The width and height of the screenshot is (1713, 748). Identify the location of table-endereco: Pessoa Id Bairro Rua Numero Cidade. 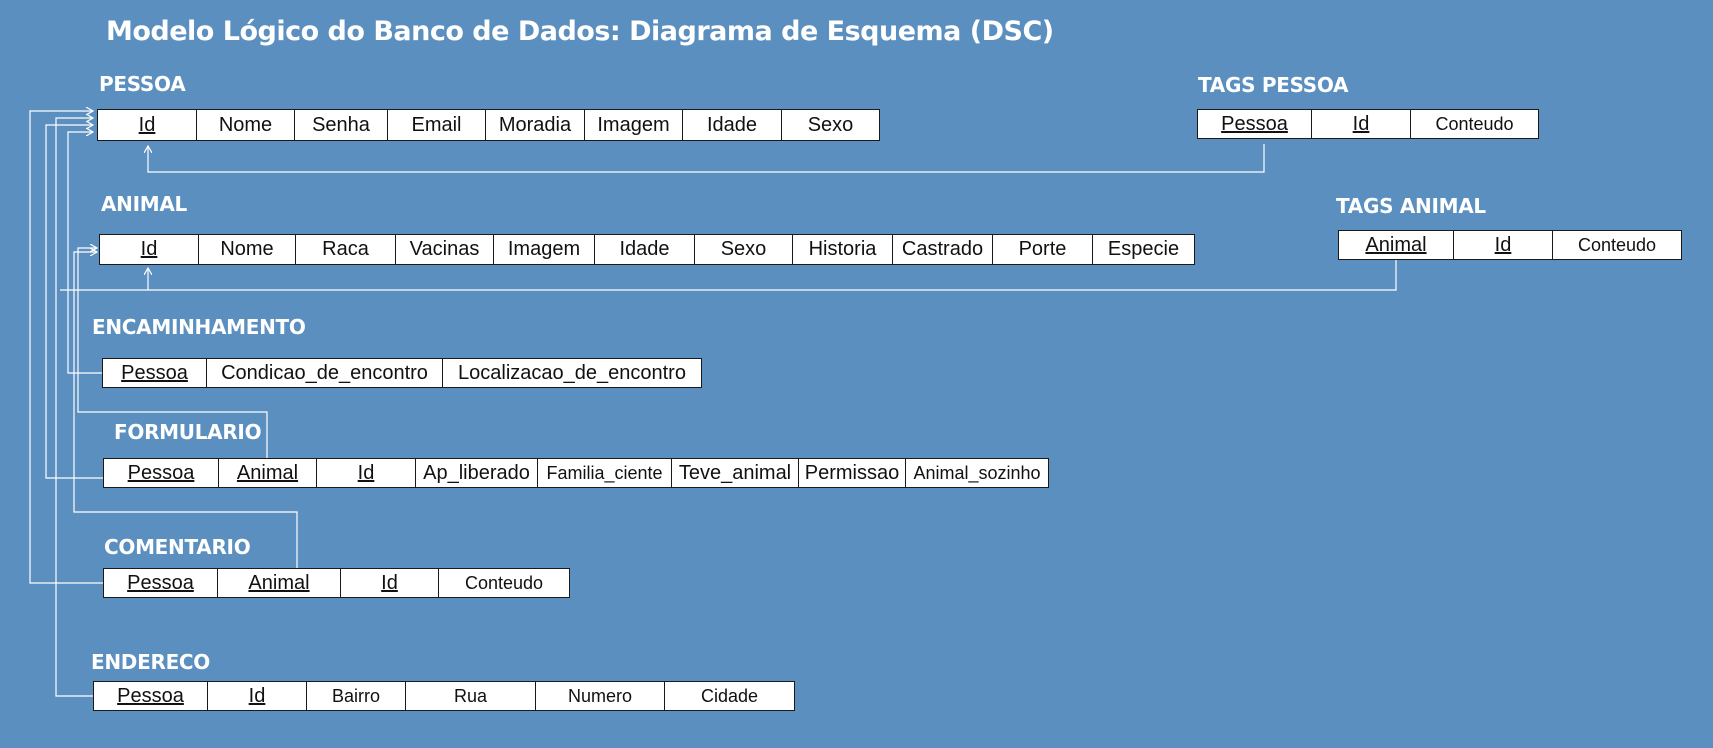
(444, 696).